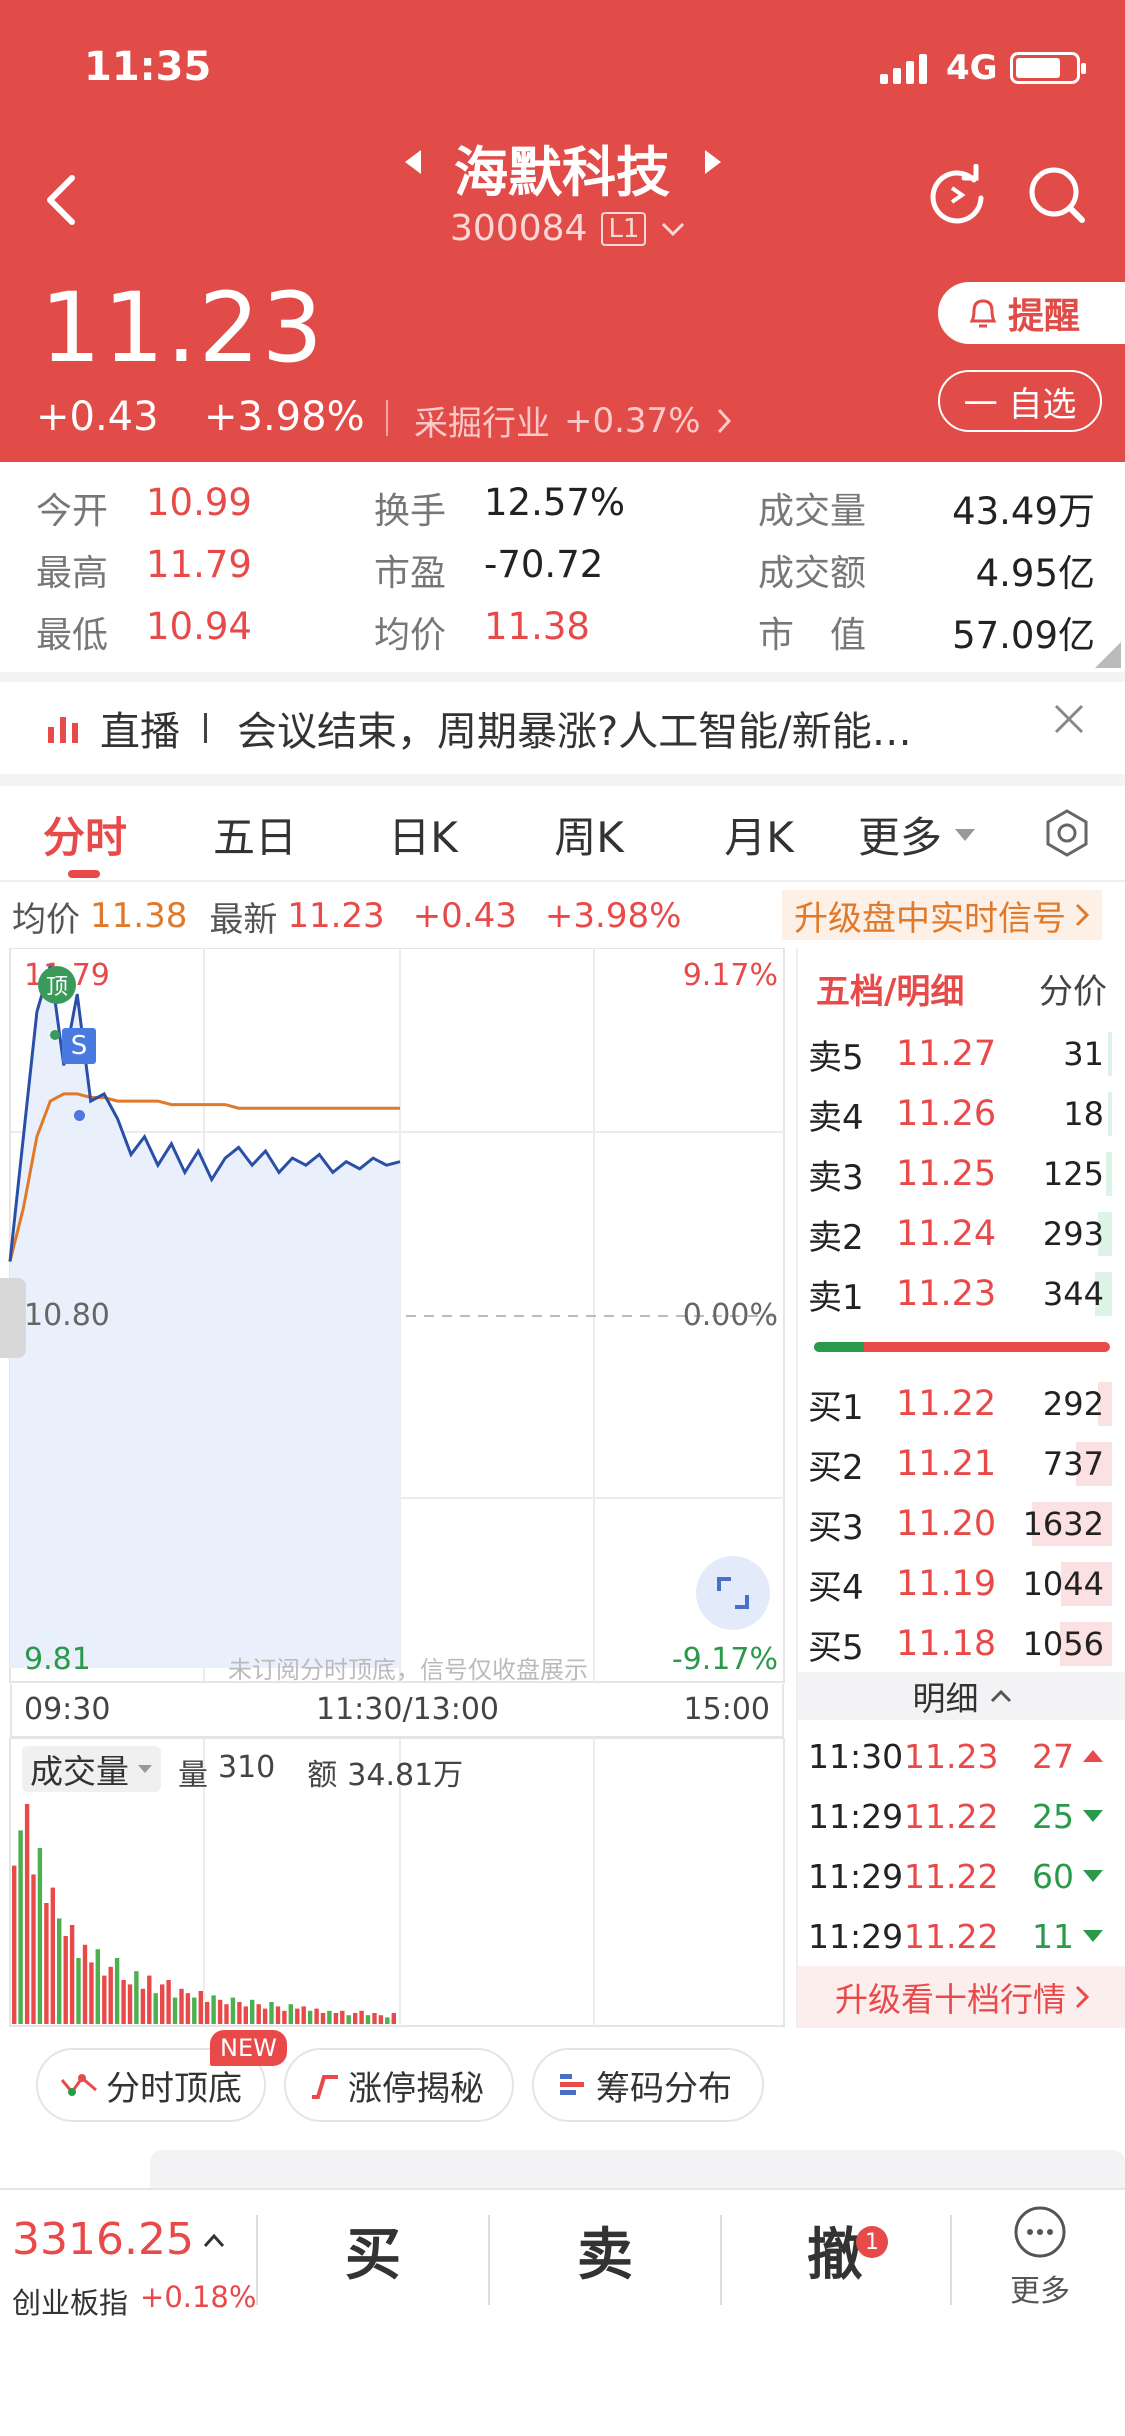 The image size is (1125, 2436). Describe the element at coordinates (60, 200) in the screenshot. I see `back-icon` at that location.